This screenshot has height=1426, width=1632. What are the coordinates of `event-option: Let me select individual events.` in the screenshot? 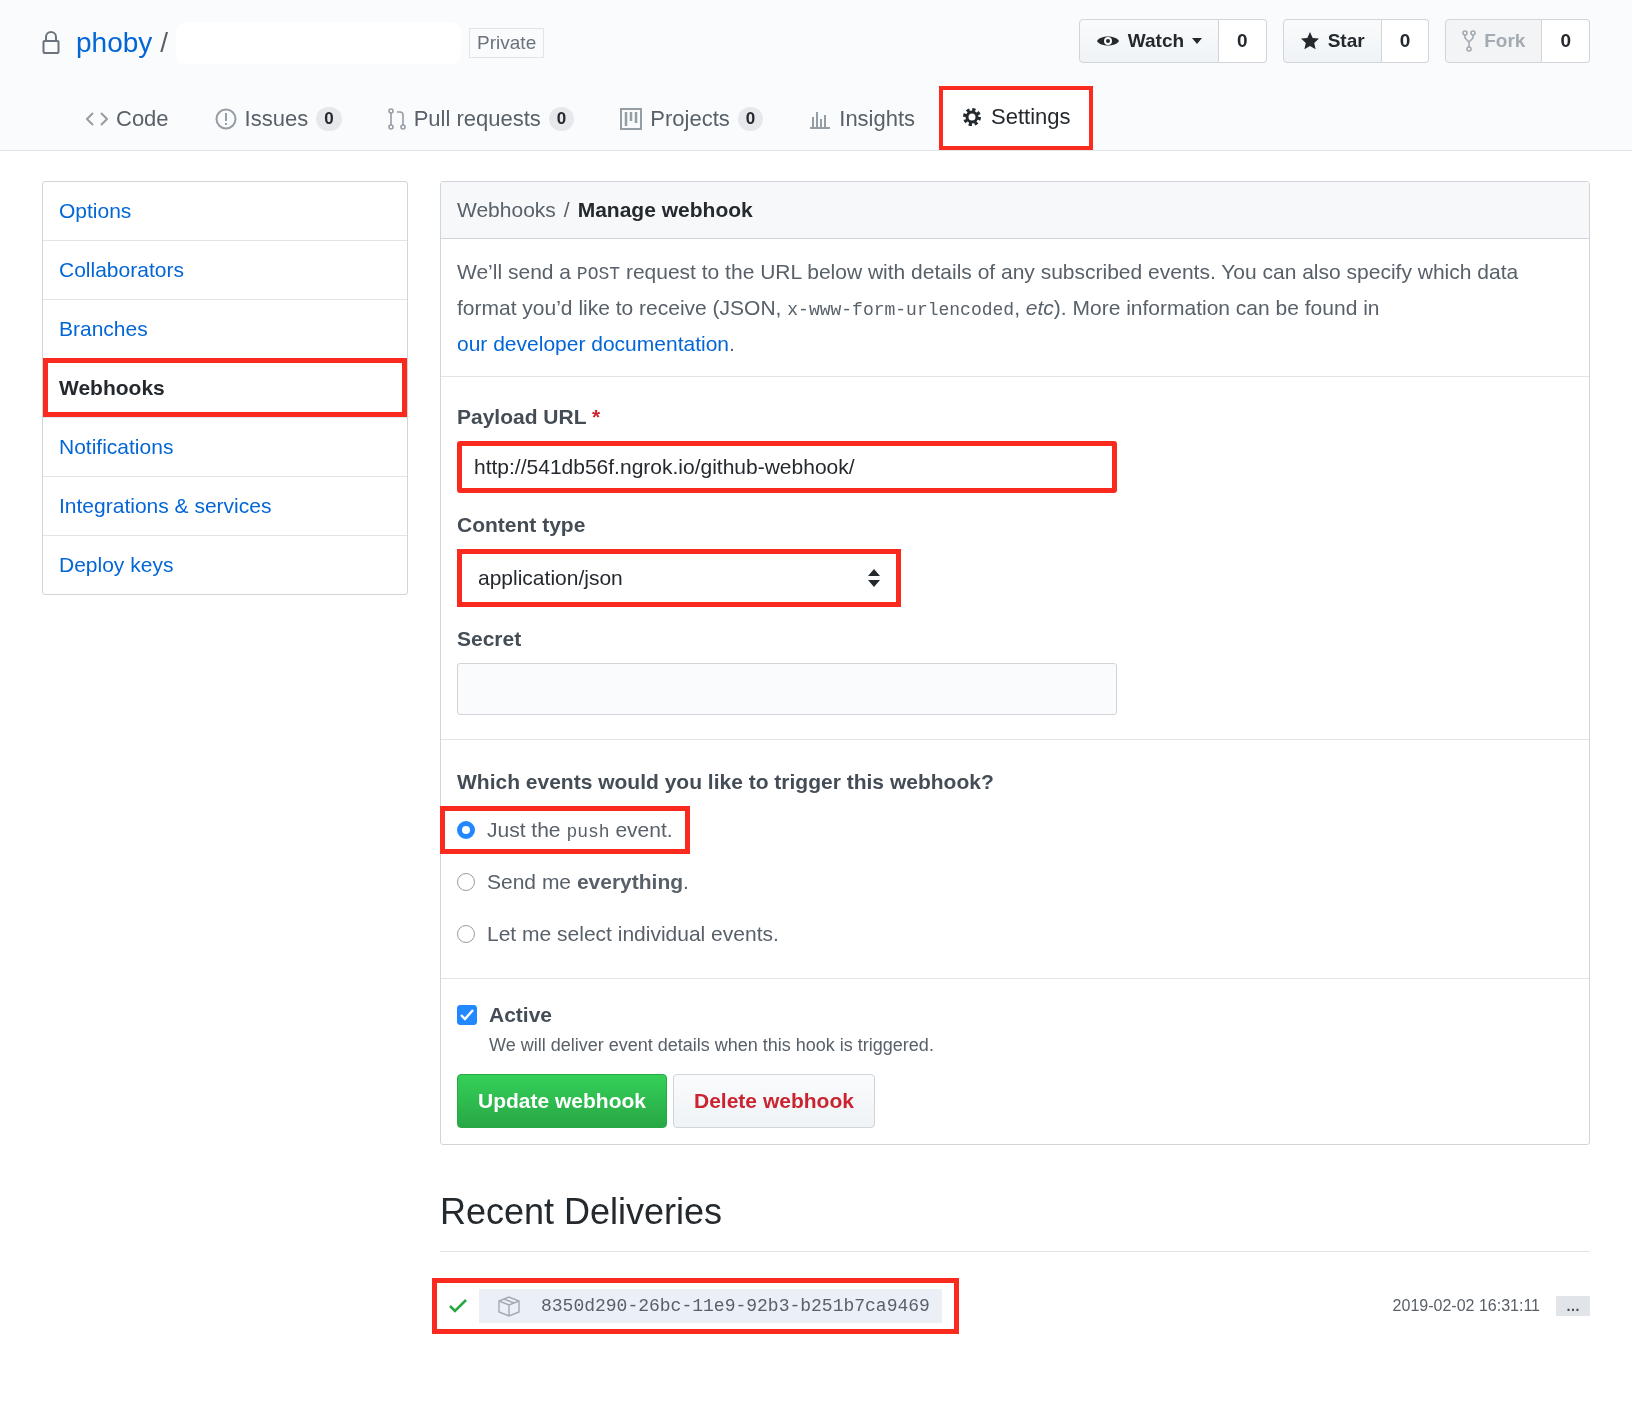 It's located at (618, 934).